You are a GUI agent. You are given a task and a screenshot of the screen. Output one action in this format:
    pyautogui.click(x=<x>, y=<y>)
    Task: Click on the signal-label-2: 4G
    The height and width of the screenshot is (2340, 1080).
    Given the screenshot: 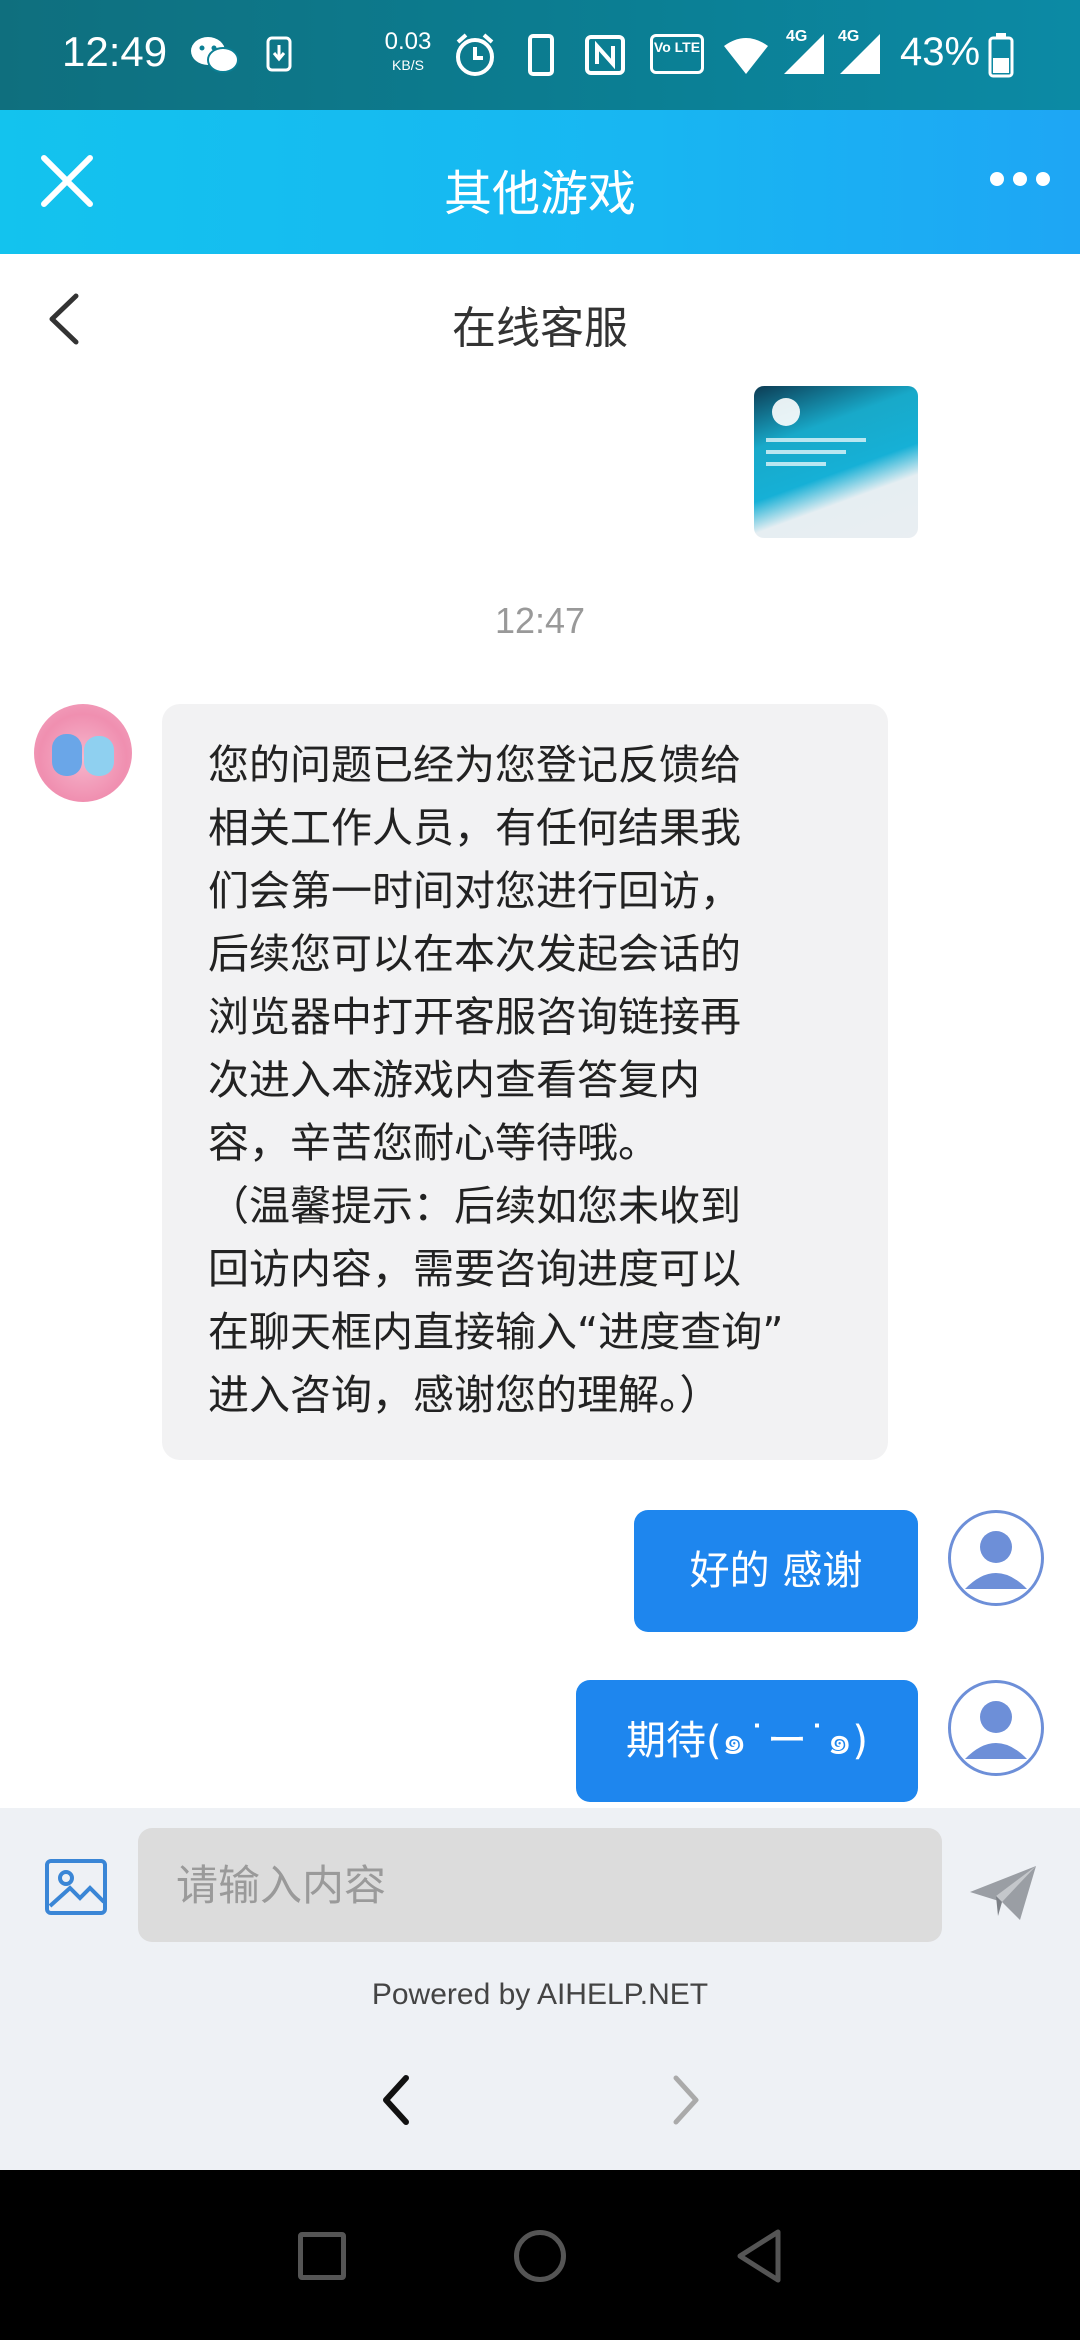 What is the action you would take?
    pyautogui.click(x=849, y=36)
    